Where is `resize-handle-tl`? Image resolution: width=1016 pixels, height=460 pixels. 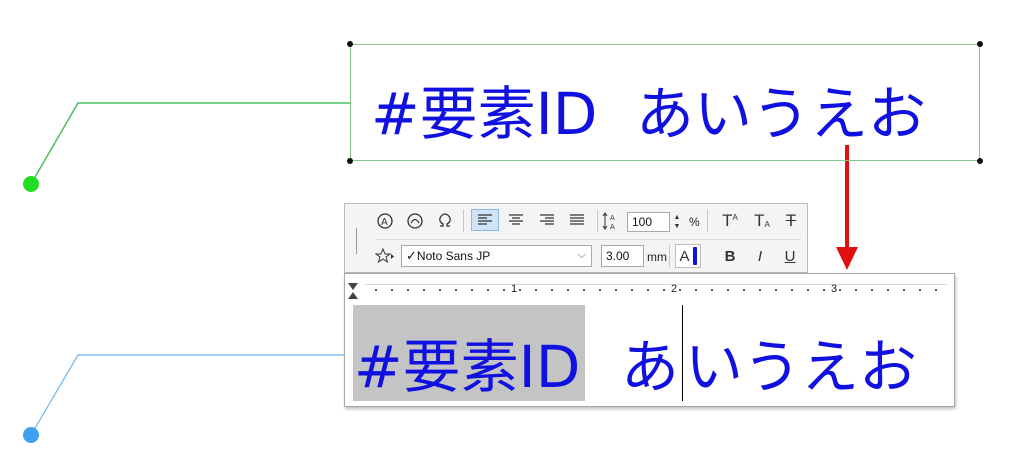 resize-handle-tl is located at coordinates (350, 44).